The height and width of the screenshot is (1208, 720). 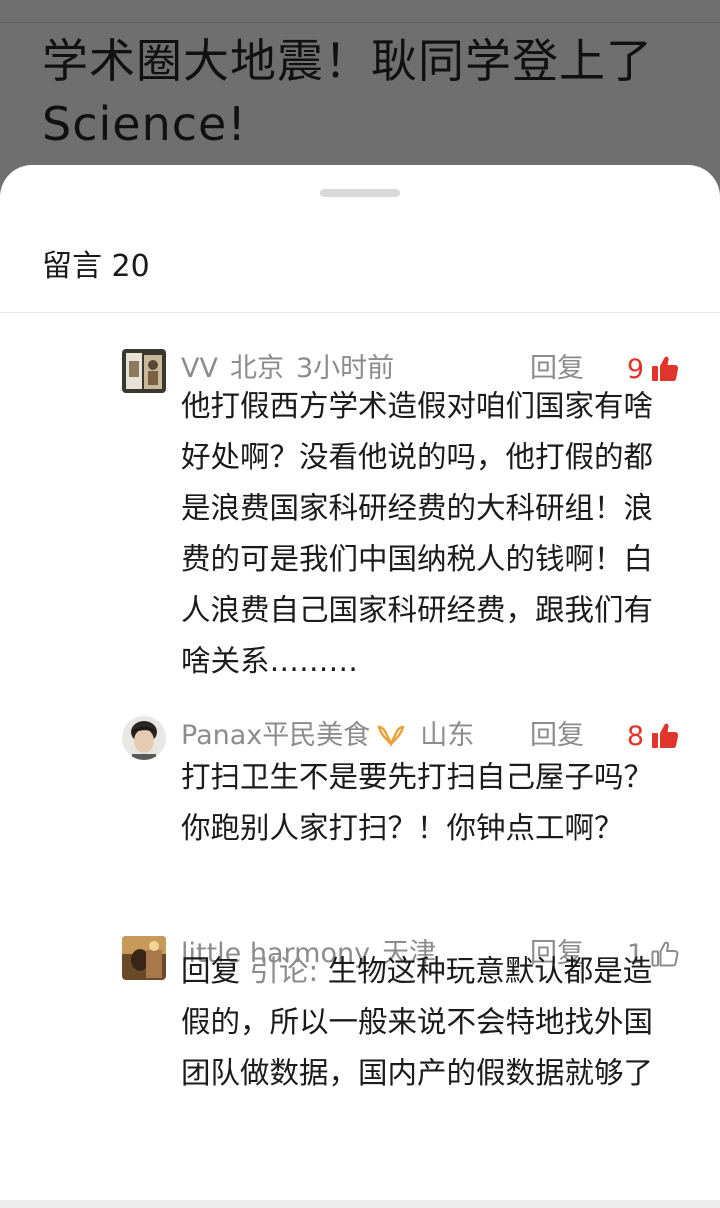 I want to click on like-button: 8, so click(x=653, y=736).